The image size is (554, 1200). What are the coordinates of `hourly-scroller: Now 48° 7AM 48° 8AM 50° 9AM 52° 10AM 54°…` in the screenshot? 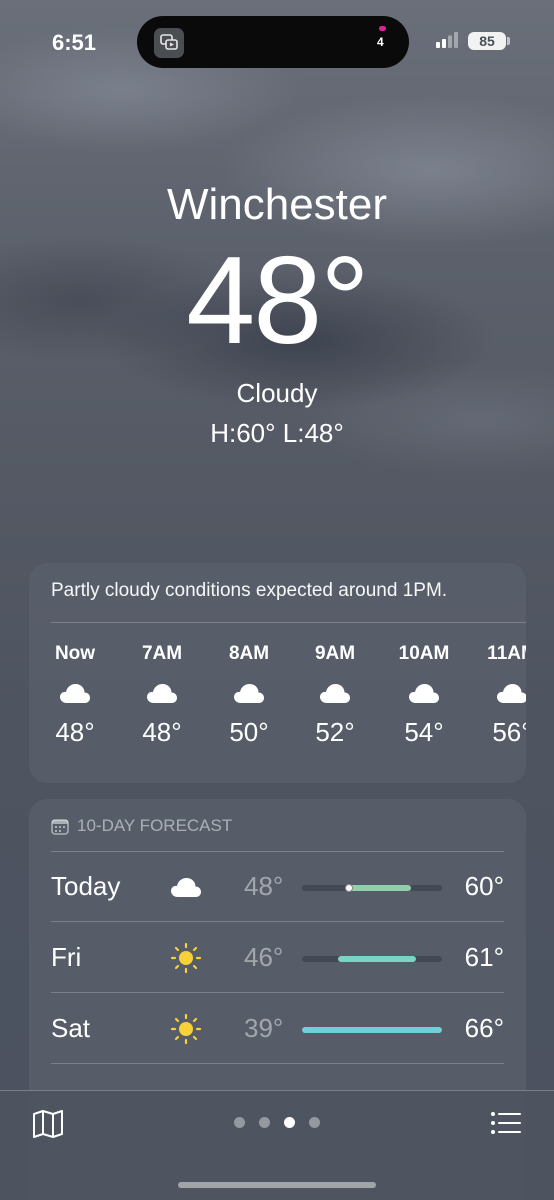 It's located at (277, 706).